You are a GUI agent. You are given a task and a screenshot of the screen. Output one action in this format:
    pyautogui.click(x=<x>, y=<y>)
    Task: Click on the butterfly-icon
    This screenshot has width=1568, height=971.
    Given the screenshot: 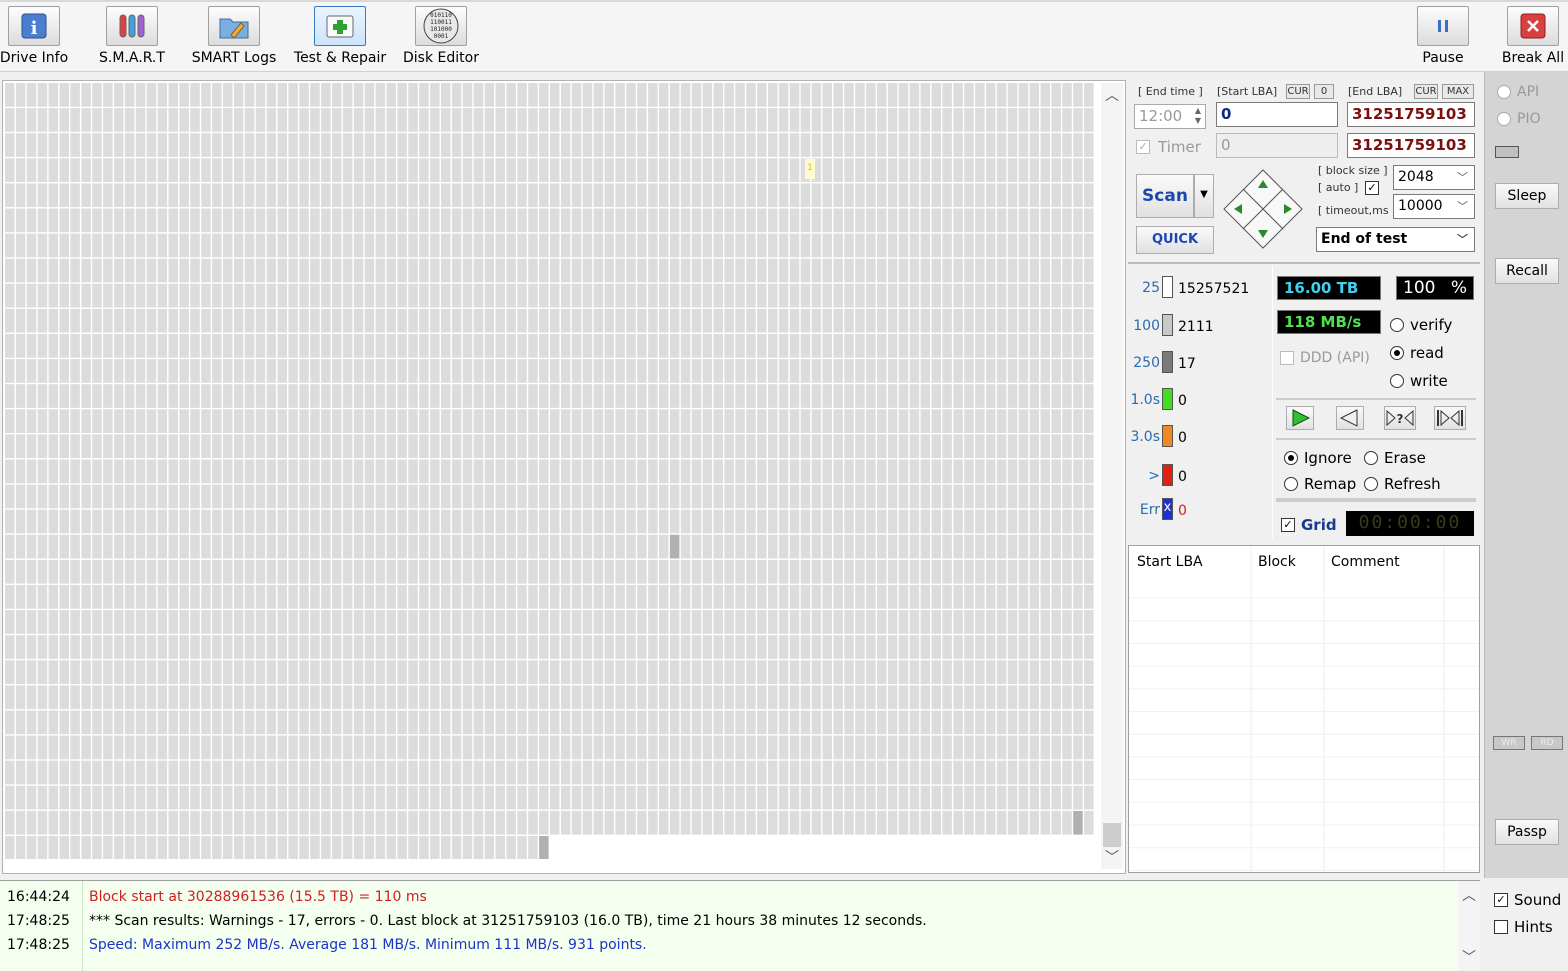 What is the action you would take?
    pyautogui.click(x=1450, y=418)
    